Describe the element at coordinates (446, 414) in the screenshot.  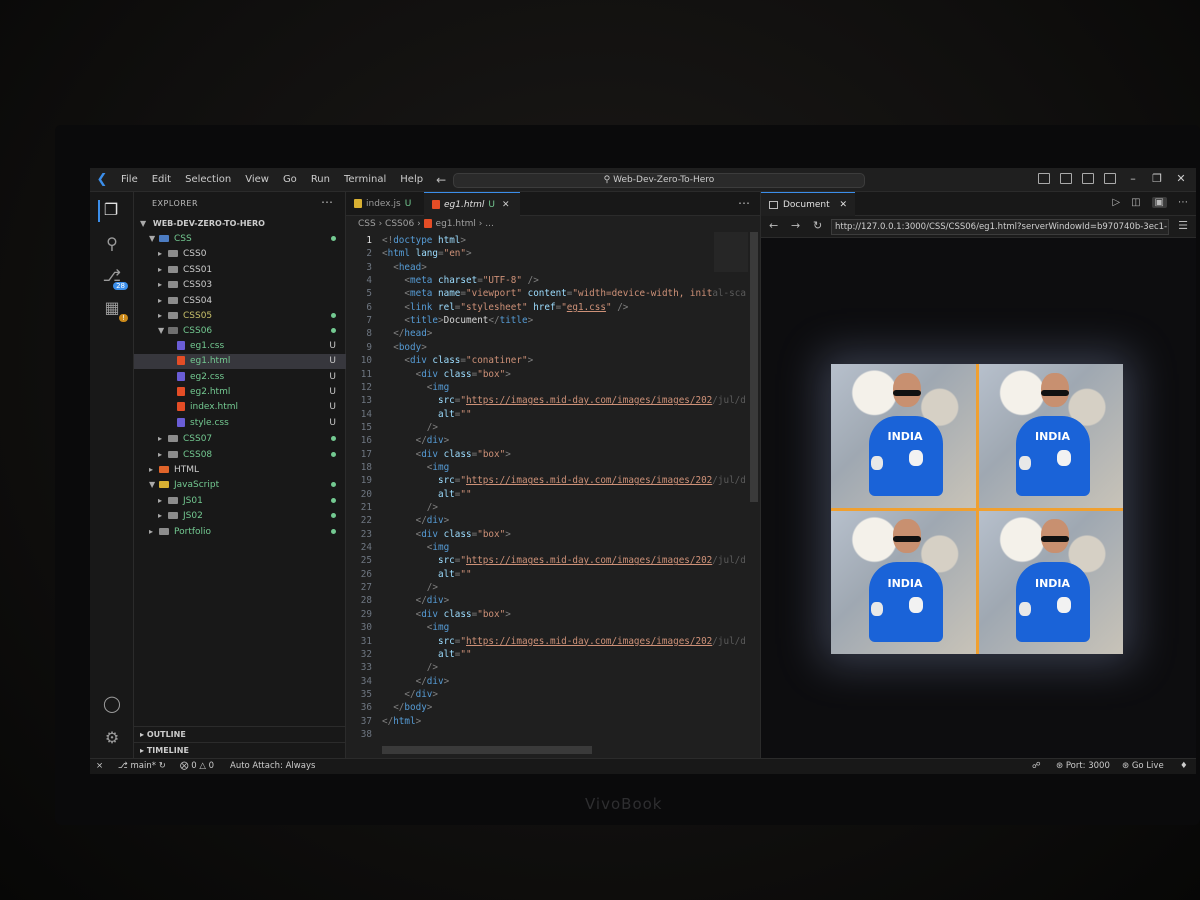
I see `code-token: alt` at that location.